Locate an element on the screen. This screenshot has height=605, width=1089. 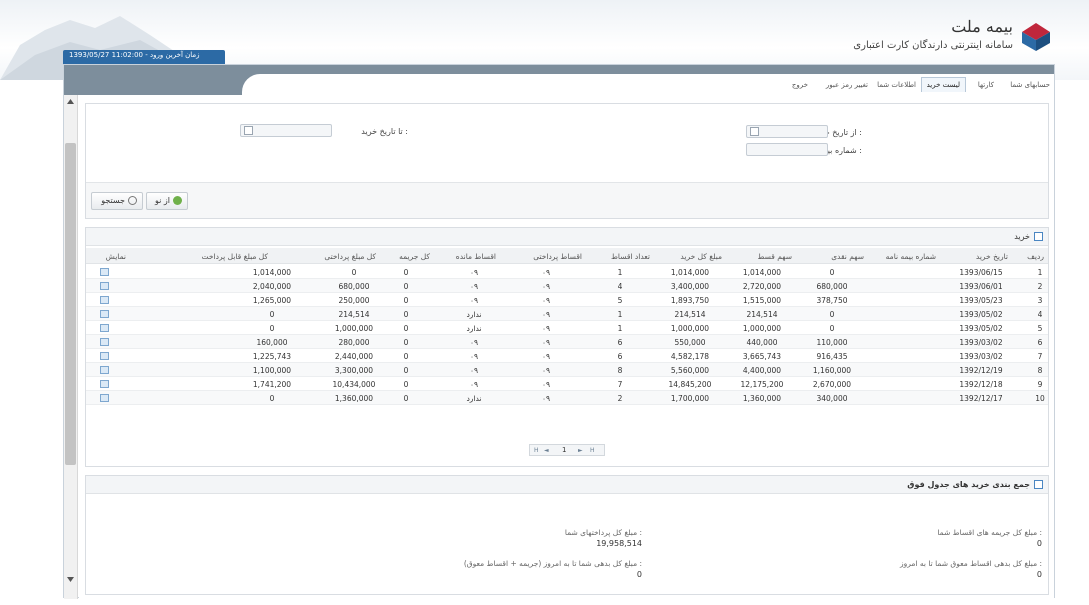
tab-change-password: تغییر رمز عبور is located at coordinates (847, 85).